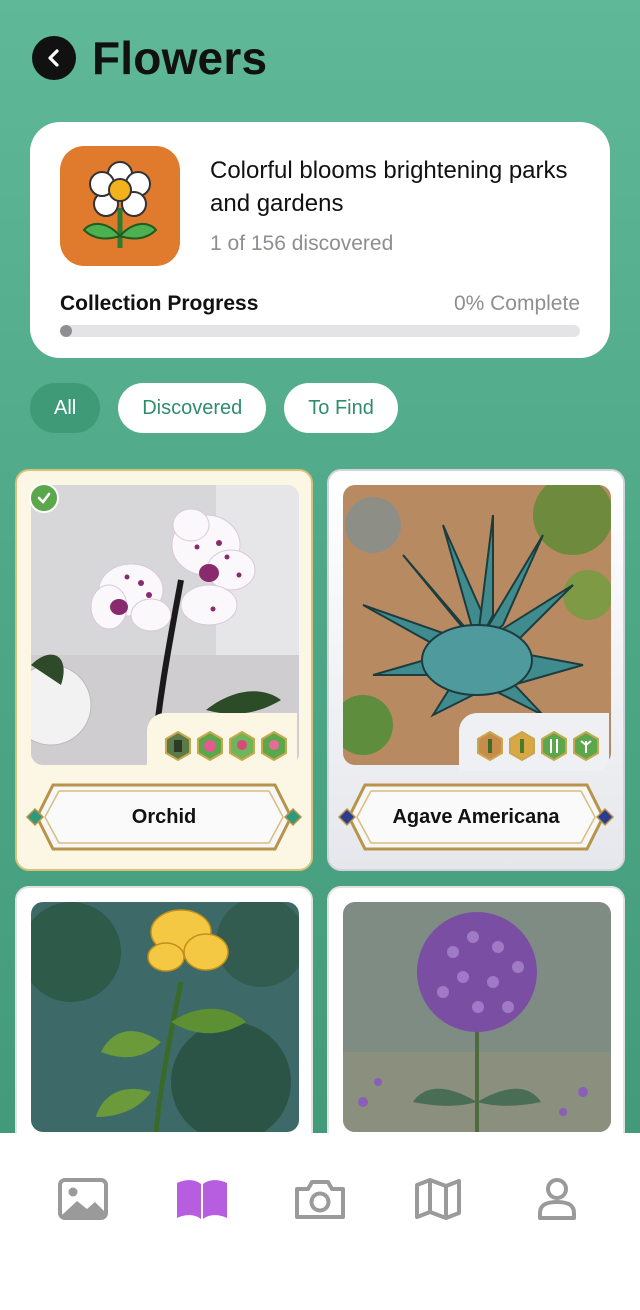  What do you see at coordinates (302, 243) in the screenshot?
I see `discovered-count: 1 of 156 discovered` at bounding box center [302, 243].